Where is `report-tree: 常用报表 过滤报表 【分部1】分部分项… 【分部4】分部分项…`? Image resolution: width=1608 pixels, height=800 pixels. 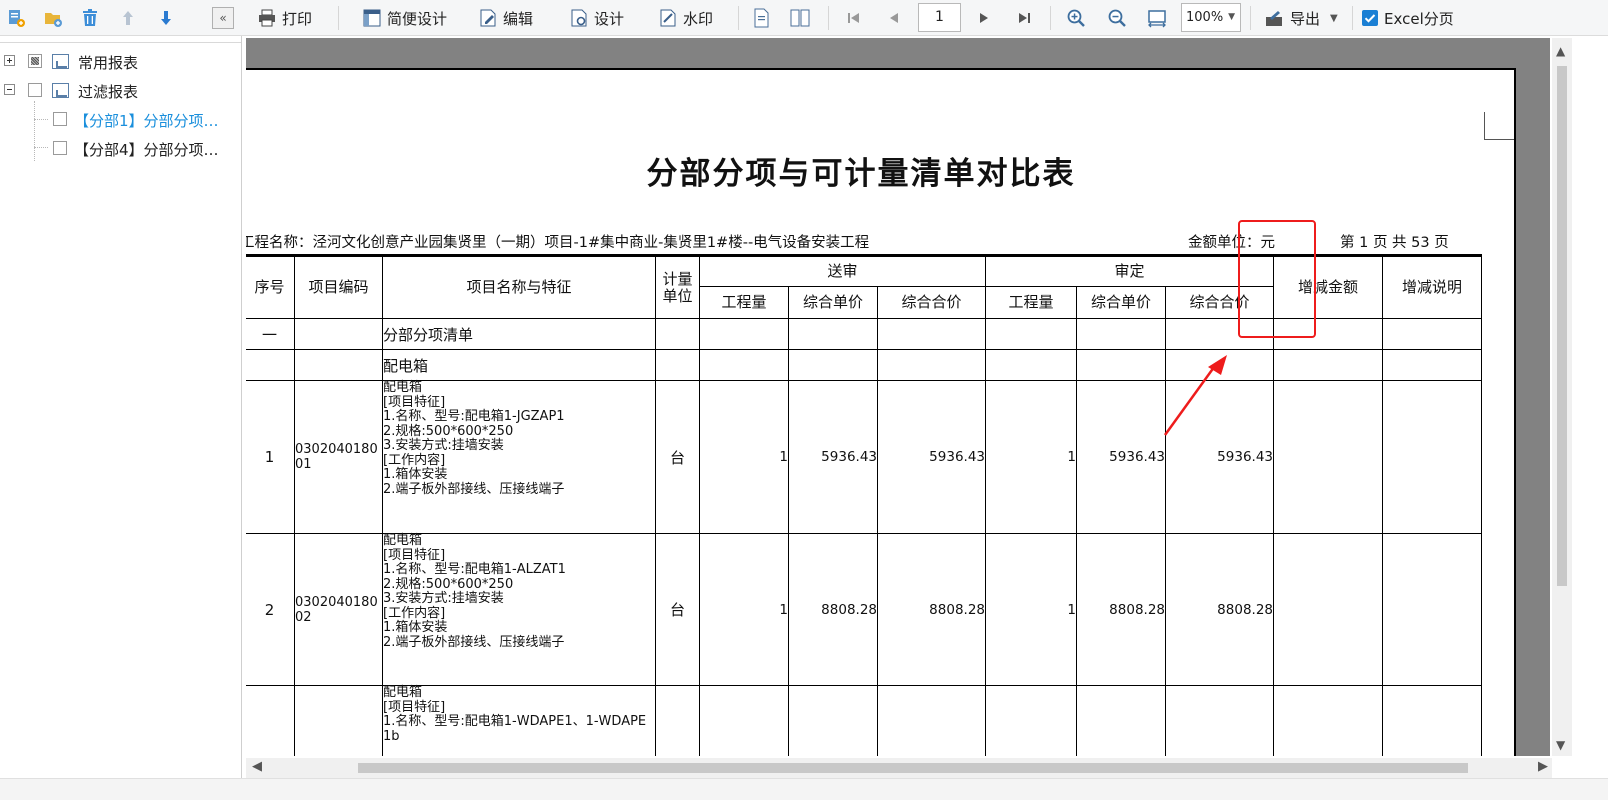 report-tree: 常用报表 过滤报表 【分部1】分部分项… 【分部4】分部分项… is located at coordinates (120, 418).